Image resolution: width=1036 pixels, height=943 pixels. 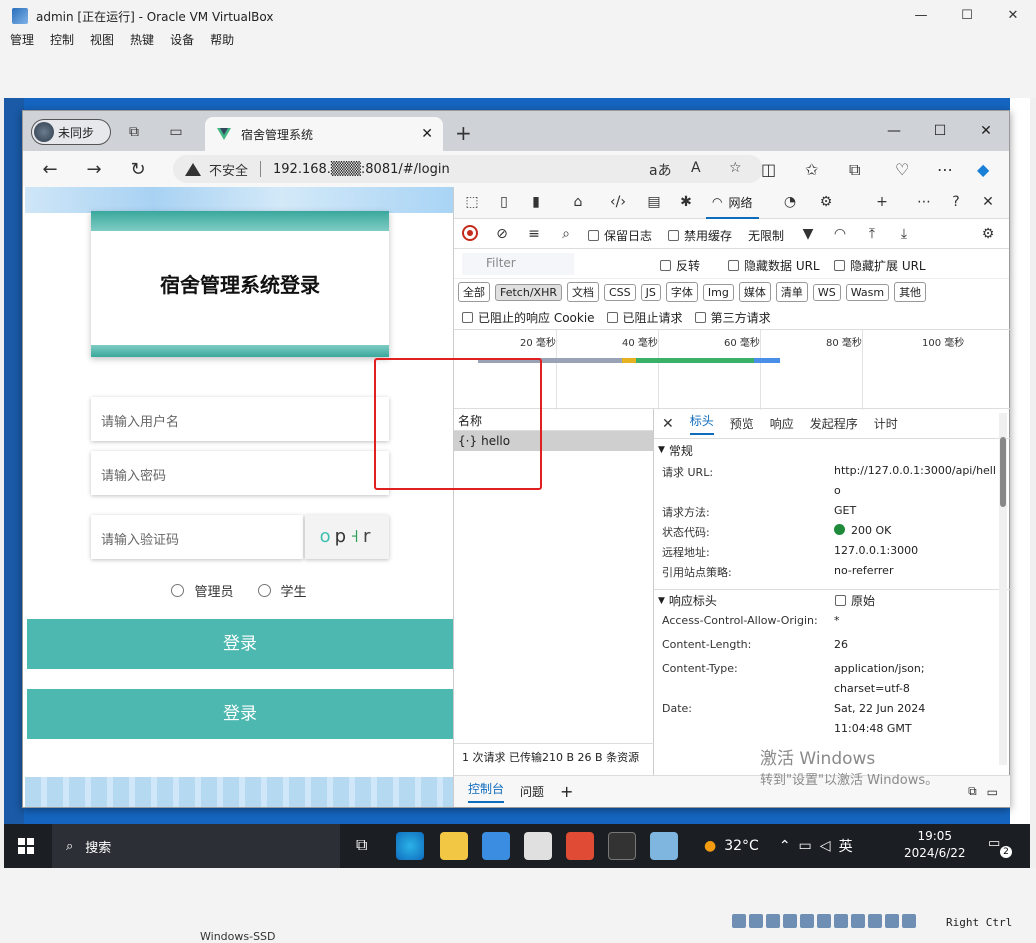 I want to click on close-devtools-icon: ✕, so click(x=988, y=202).